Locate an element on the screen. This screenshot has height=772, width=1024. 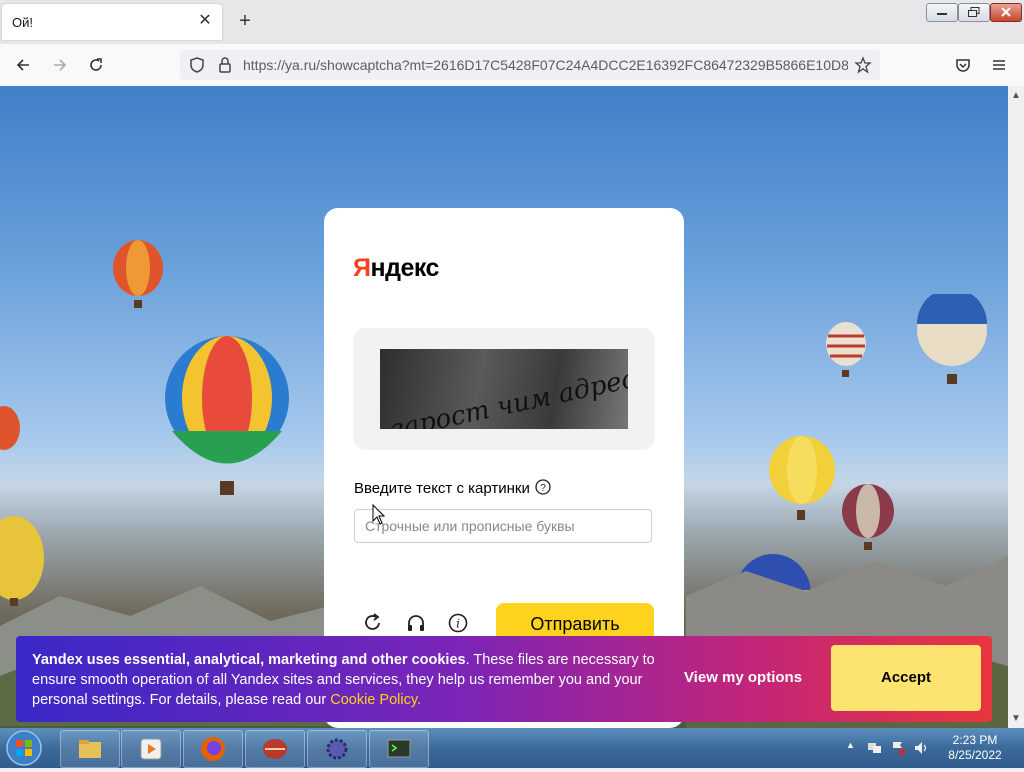
reload-button is located at coordinates (96, 65).